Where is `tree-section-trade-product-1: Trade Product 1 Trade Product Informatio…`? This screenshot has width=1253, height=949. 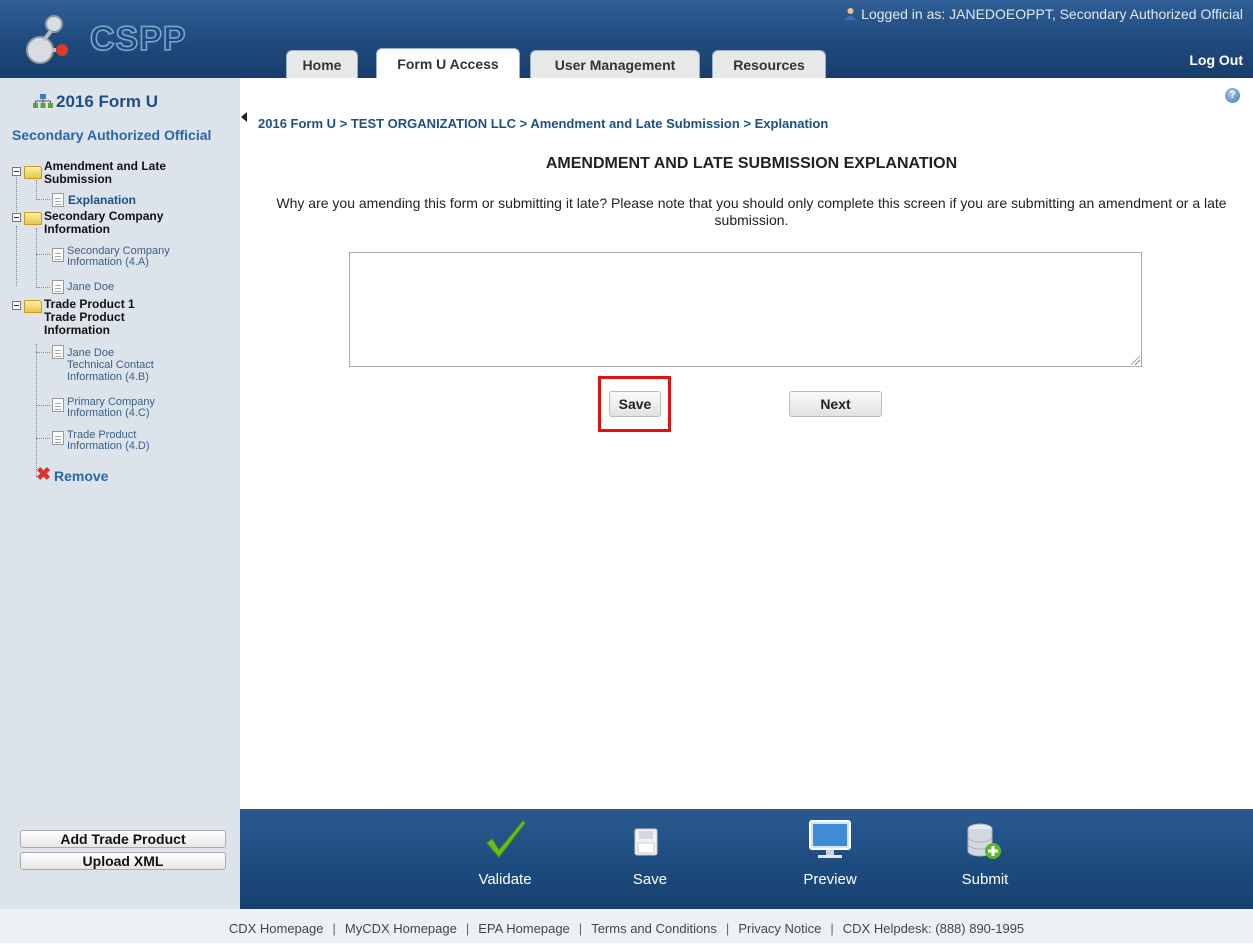
tree-section-trade-product-1: Trade Product 1 Trade Product Informatio… is located at coordinates (89, 317).